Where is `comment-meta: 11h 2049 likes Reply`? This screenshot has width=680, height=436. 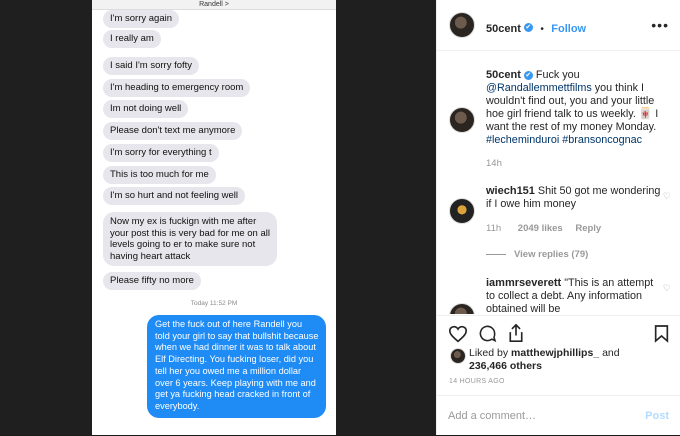
comment-meta: 11h 2049 likes Reply is located at coordinates (543, 228).